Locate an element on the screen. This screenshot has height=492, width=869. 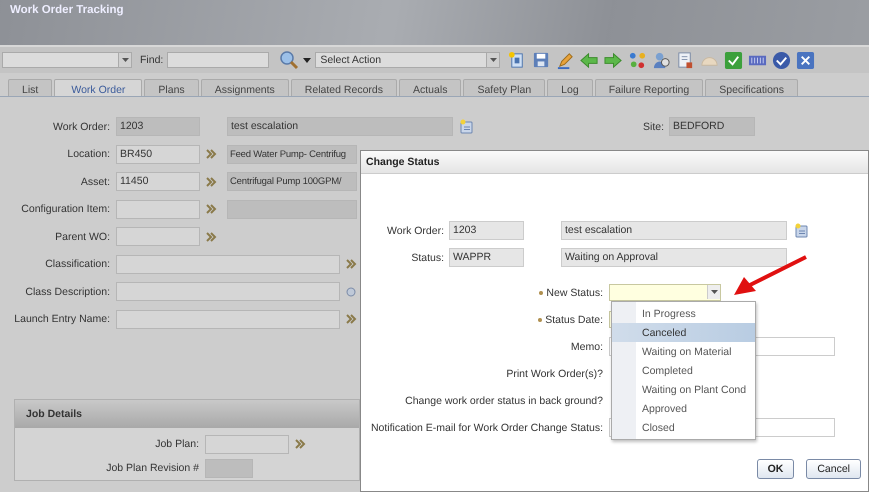
tab: Assignments is located at coordinates (244, 87).